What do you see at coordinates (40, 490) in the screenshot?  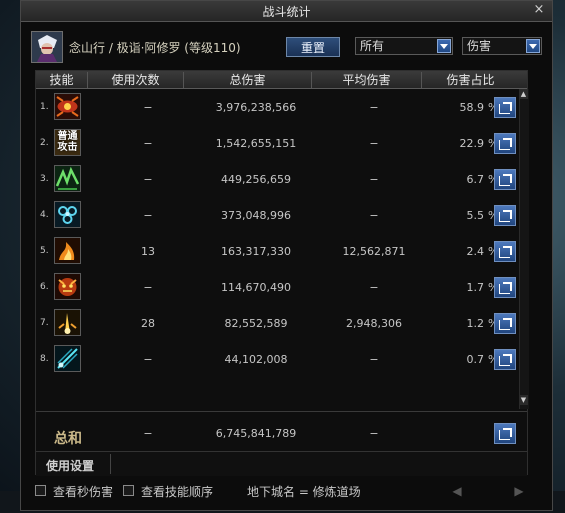 I see `check-dps-checkbox` at bounding box center [40, 490].